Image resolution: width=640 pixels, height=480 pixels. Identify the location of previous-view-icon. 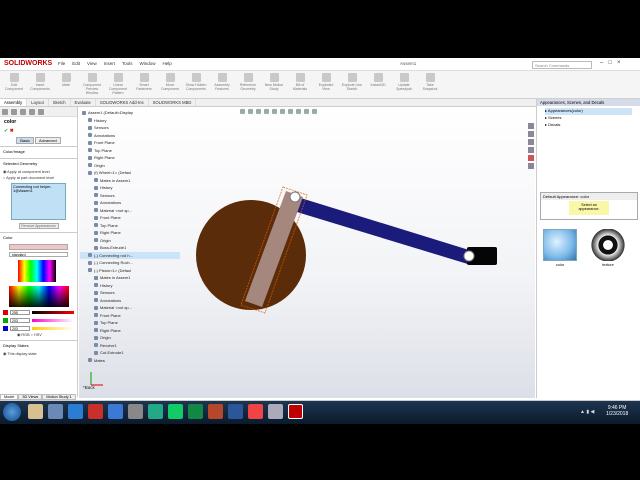
(258, 111).